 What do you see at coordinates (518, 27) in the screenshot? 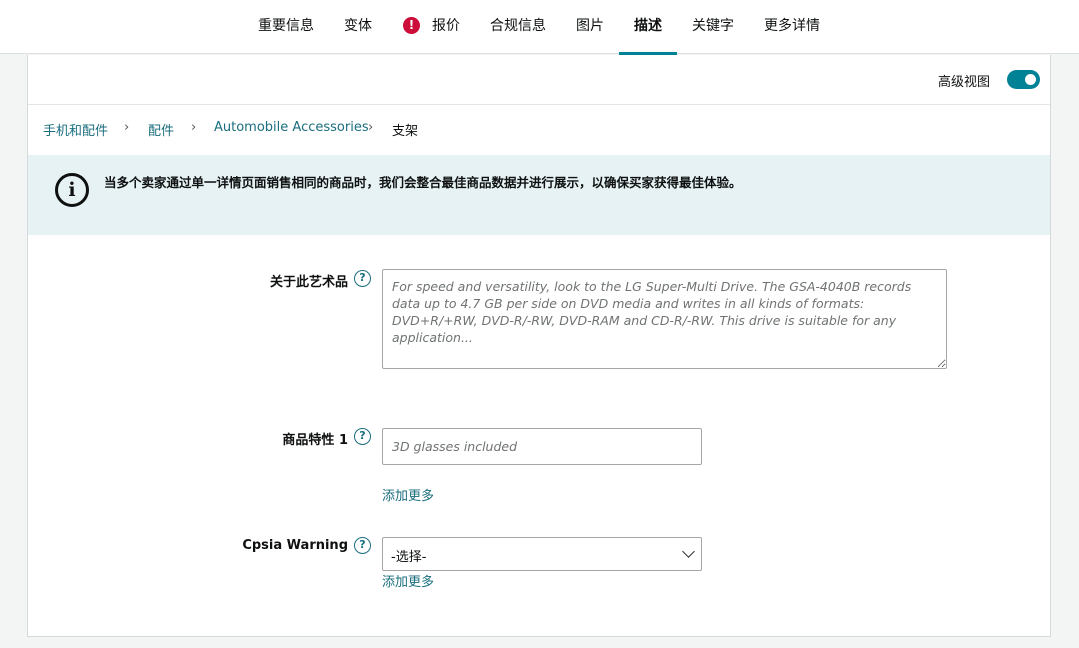
I see `tab-compliance: 合规信息` at bounding box center [518, 27].